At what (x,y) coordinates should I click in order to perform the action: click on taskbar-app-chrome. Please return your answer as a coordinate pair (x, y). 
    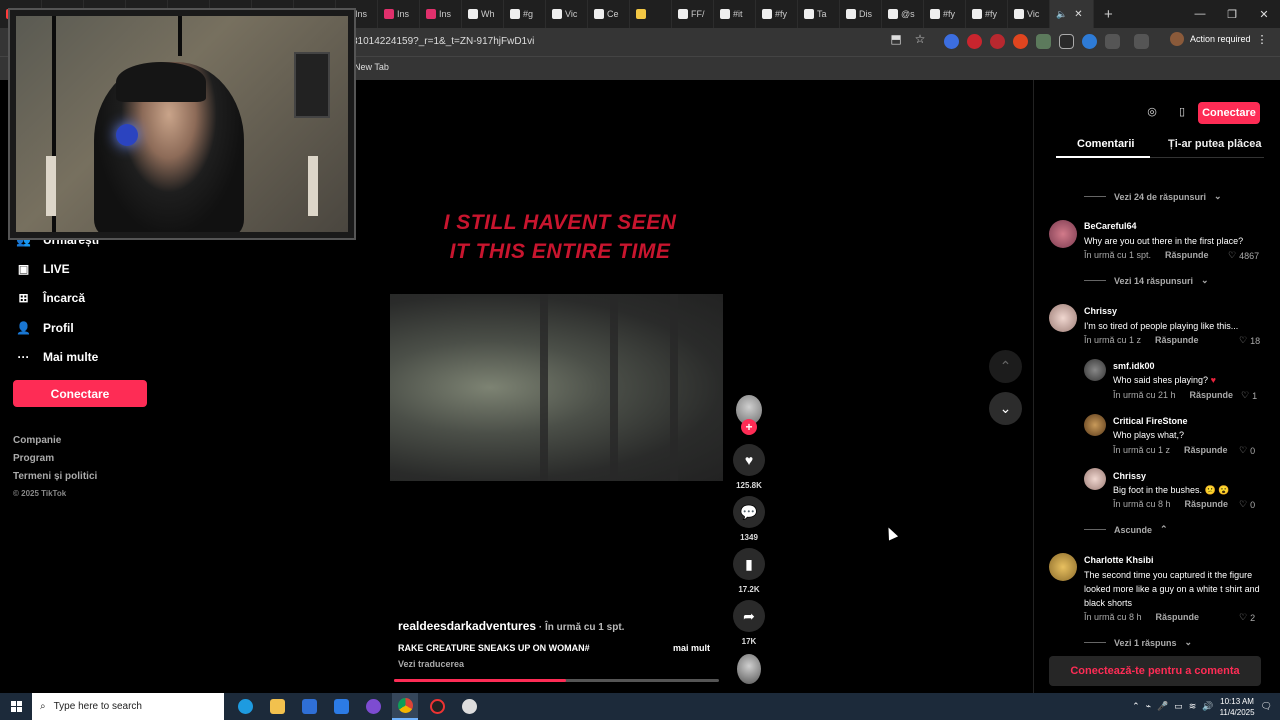
    Looking at the image, I should click on (405, 706).